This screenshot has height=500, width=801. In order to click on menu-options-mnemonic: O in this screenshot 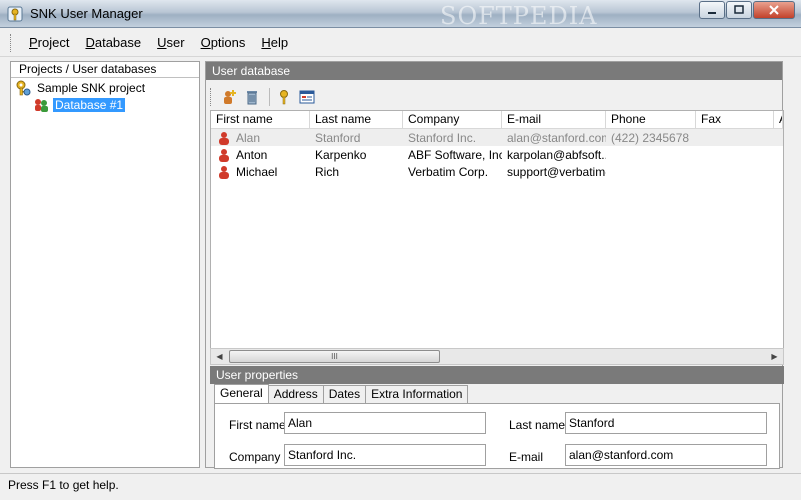, I will do `click(205, 42)`.